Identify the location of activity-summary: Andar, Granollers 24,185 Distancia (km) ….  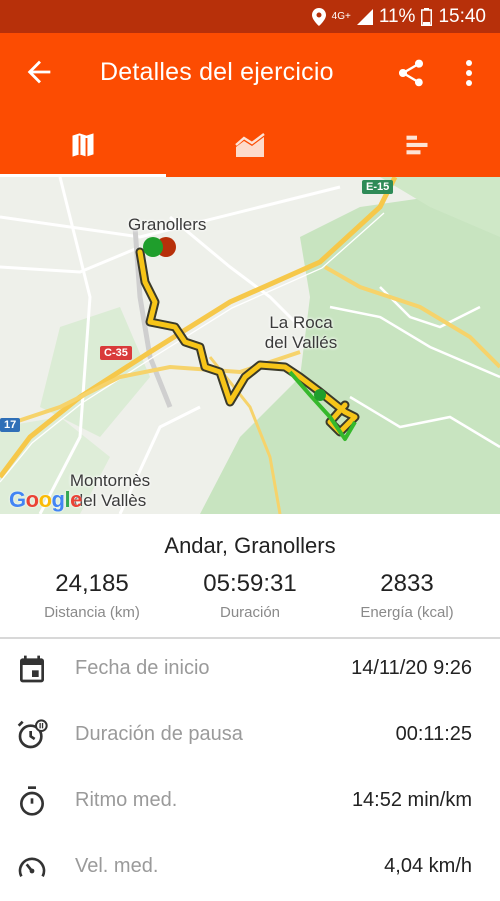
(250, 576).